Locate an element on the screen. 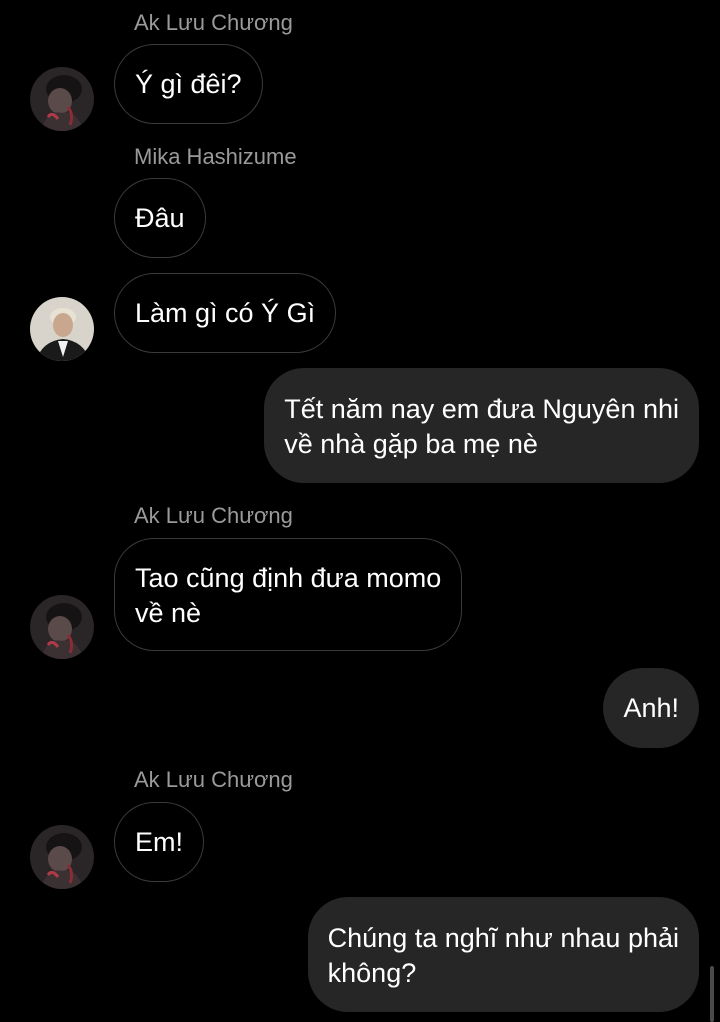  message-text: Tao cũng định đưa momo is located at coordinates (288, 578).